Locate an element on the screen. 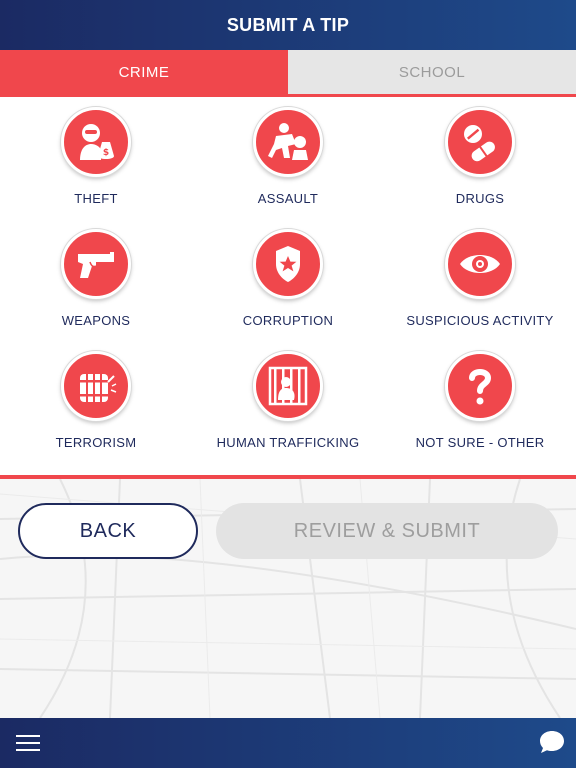 The height and width of the screenshot is (768, 576). category-terrorism: TERRORISM is located at coordinates (96, 402).